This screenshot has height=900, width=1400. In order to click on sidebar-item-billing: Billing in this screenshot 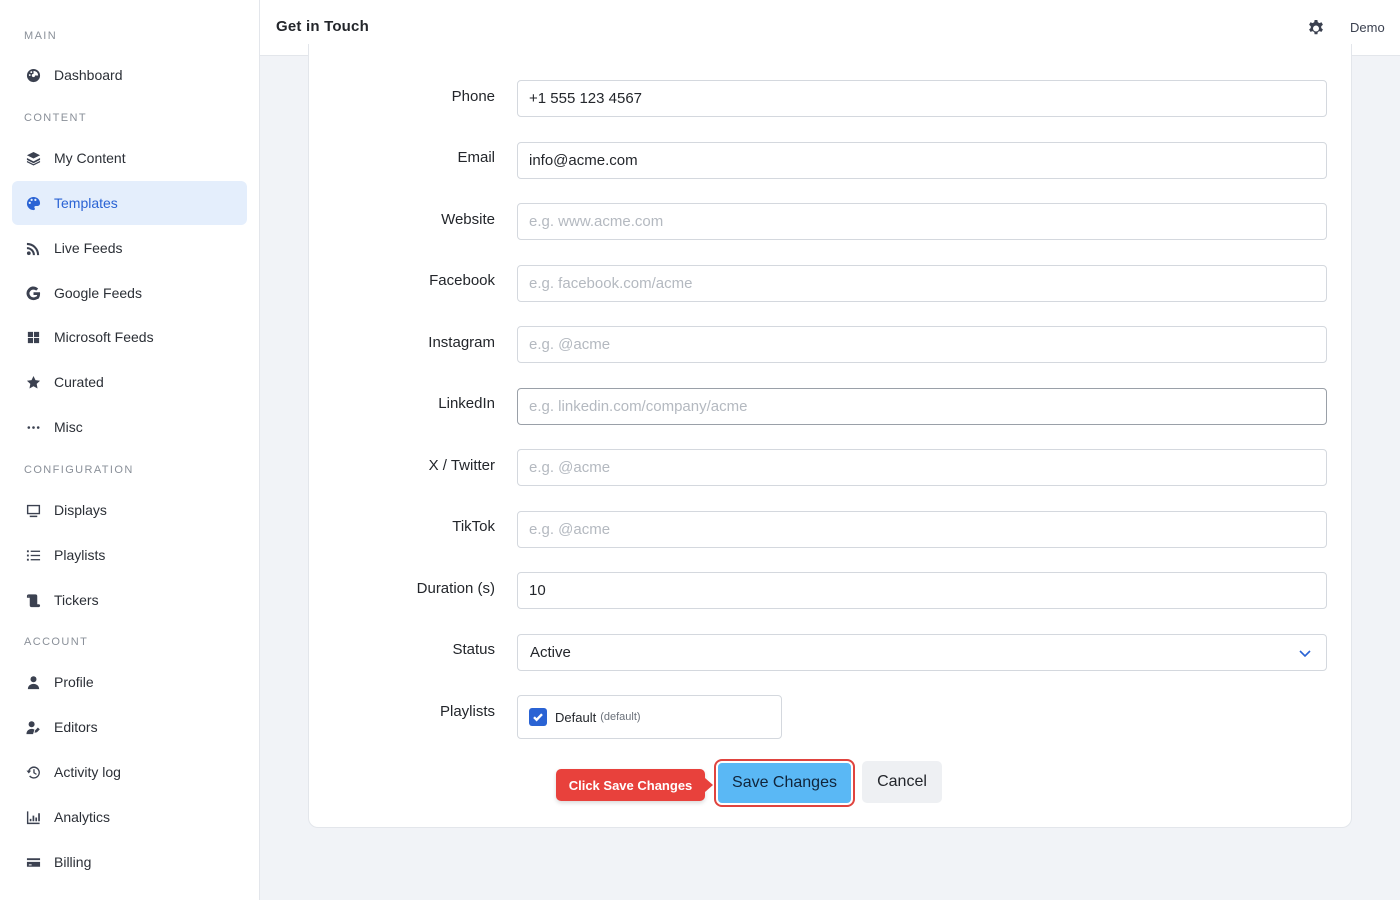, I will do `click(129, 862)`.